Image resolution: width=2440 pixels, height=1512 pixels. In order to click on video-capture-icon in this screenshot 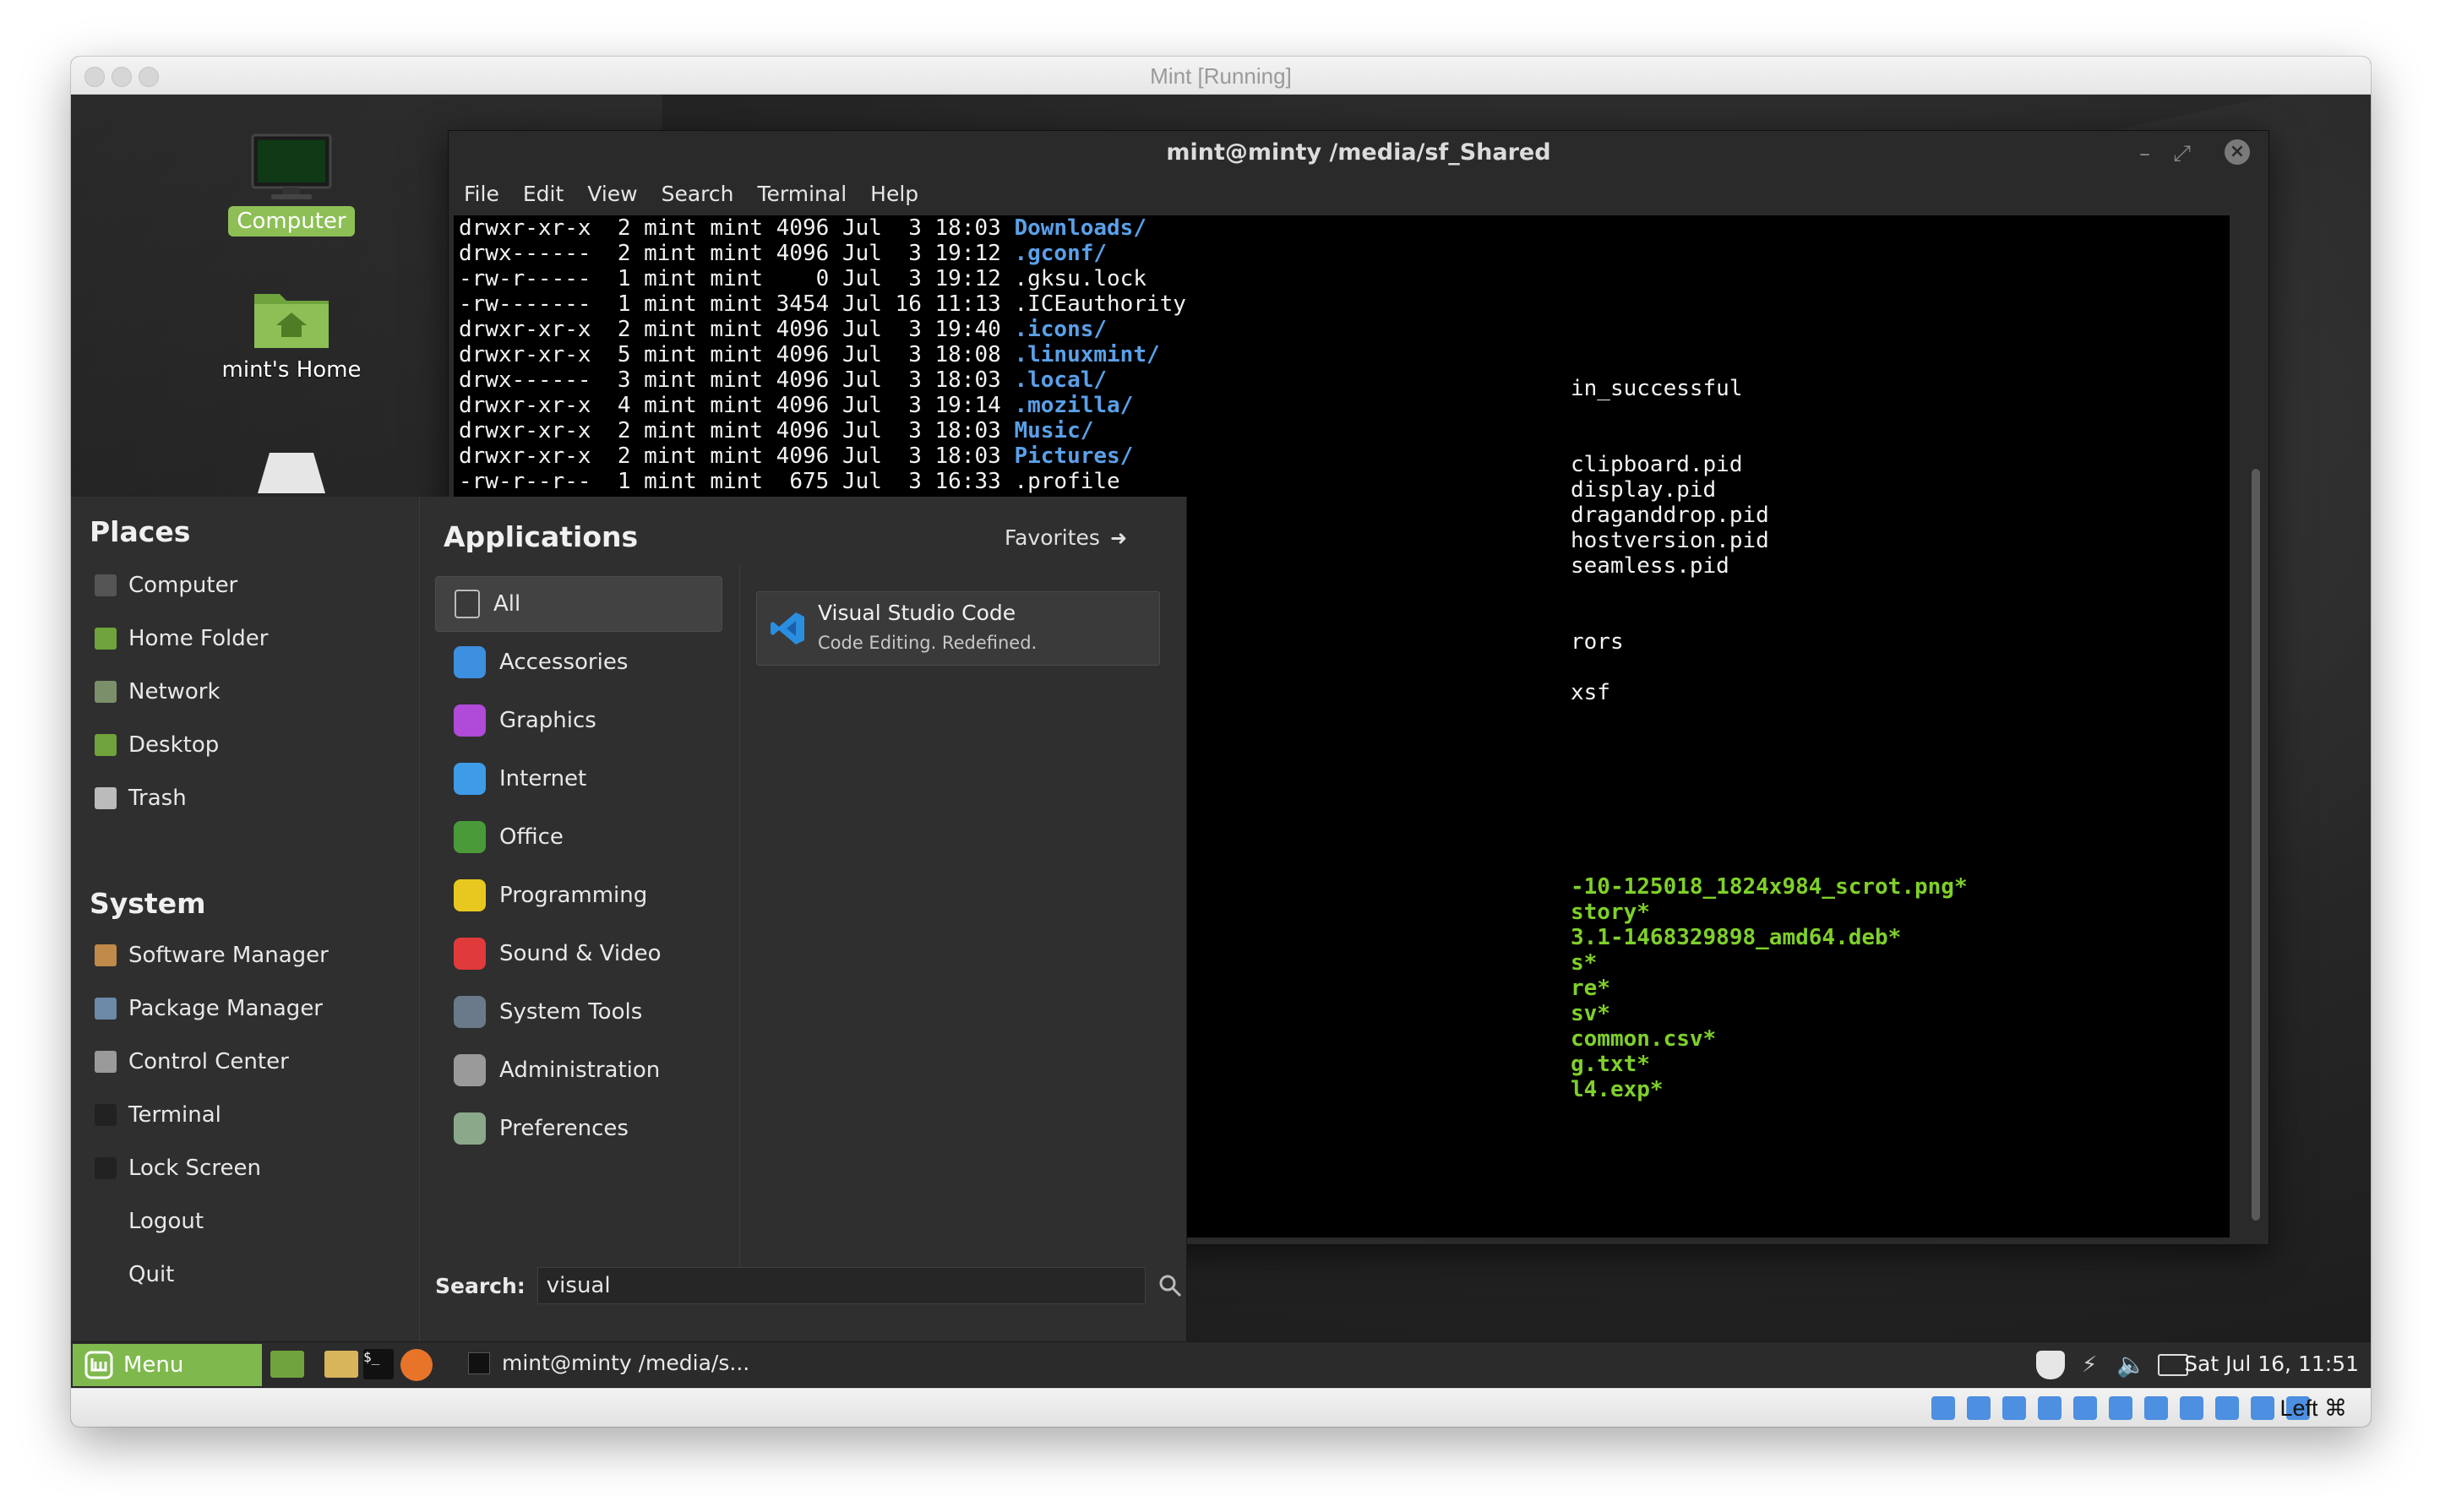, I will do `click(2156, 1408)`.